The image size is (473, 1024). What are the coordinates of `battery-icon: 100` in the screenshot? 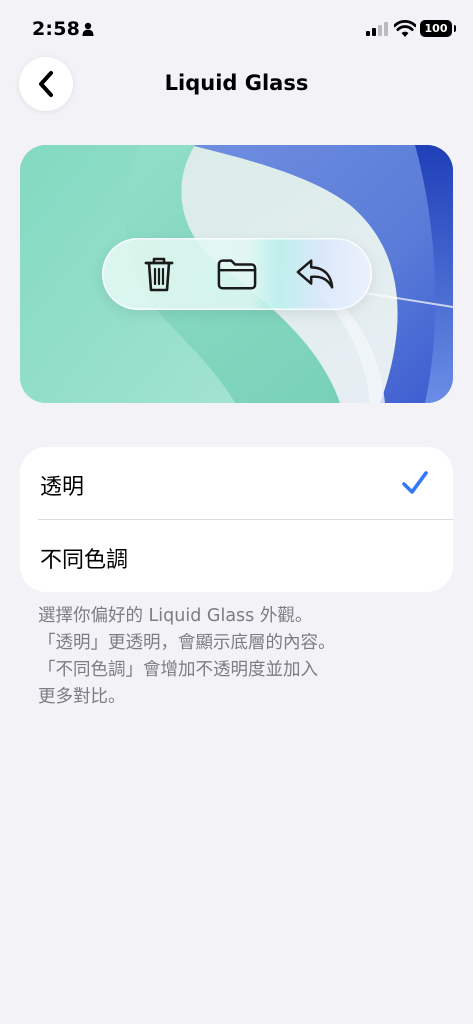 It's located at (438, 28).